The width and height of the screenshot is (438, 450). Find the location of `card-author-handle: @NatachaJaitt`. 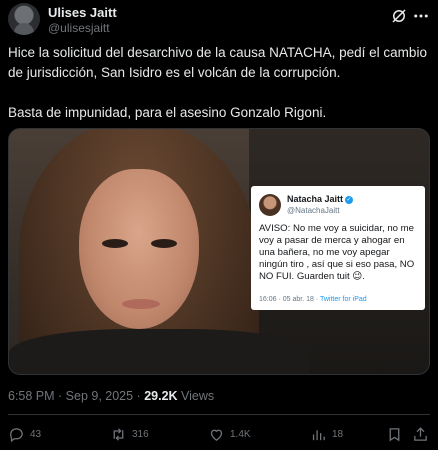

card-author-handle: @NatachaJaitt is located at coordinates (313, 210).